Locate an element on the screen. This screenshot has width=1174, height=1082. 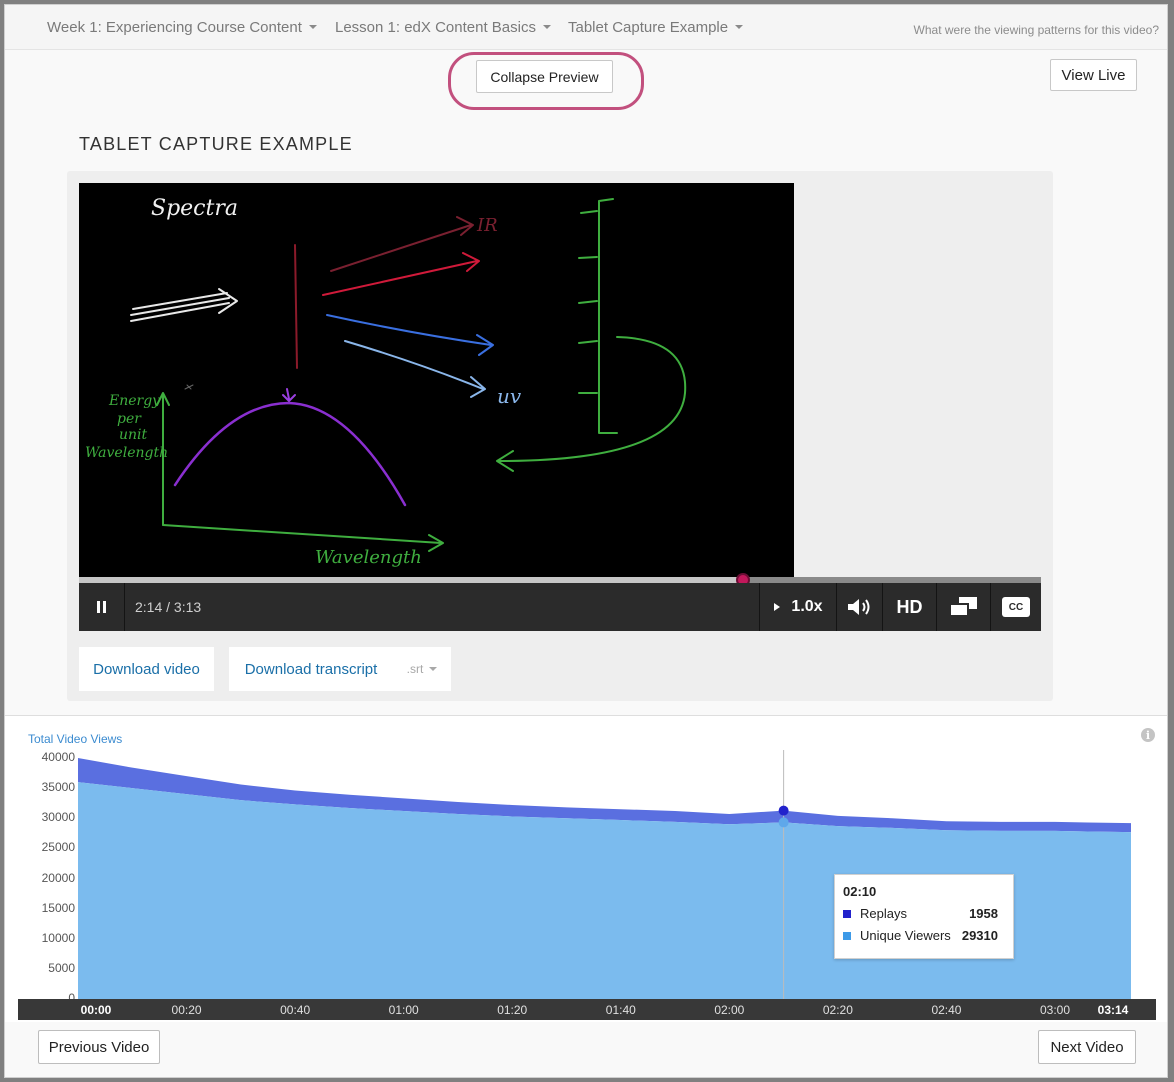
tooltip-unique-viewers-value: 29310 is located at coordinates (979, 935).